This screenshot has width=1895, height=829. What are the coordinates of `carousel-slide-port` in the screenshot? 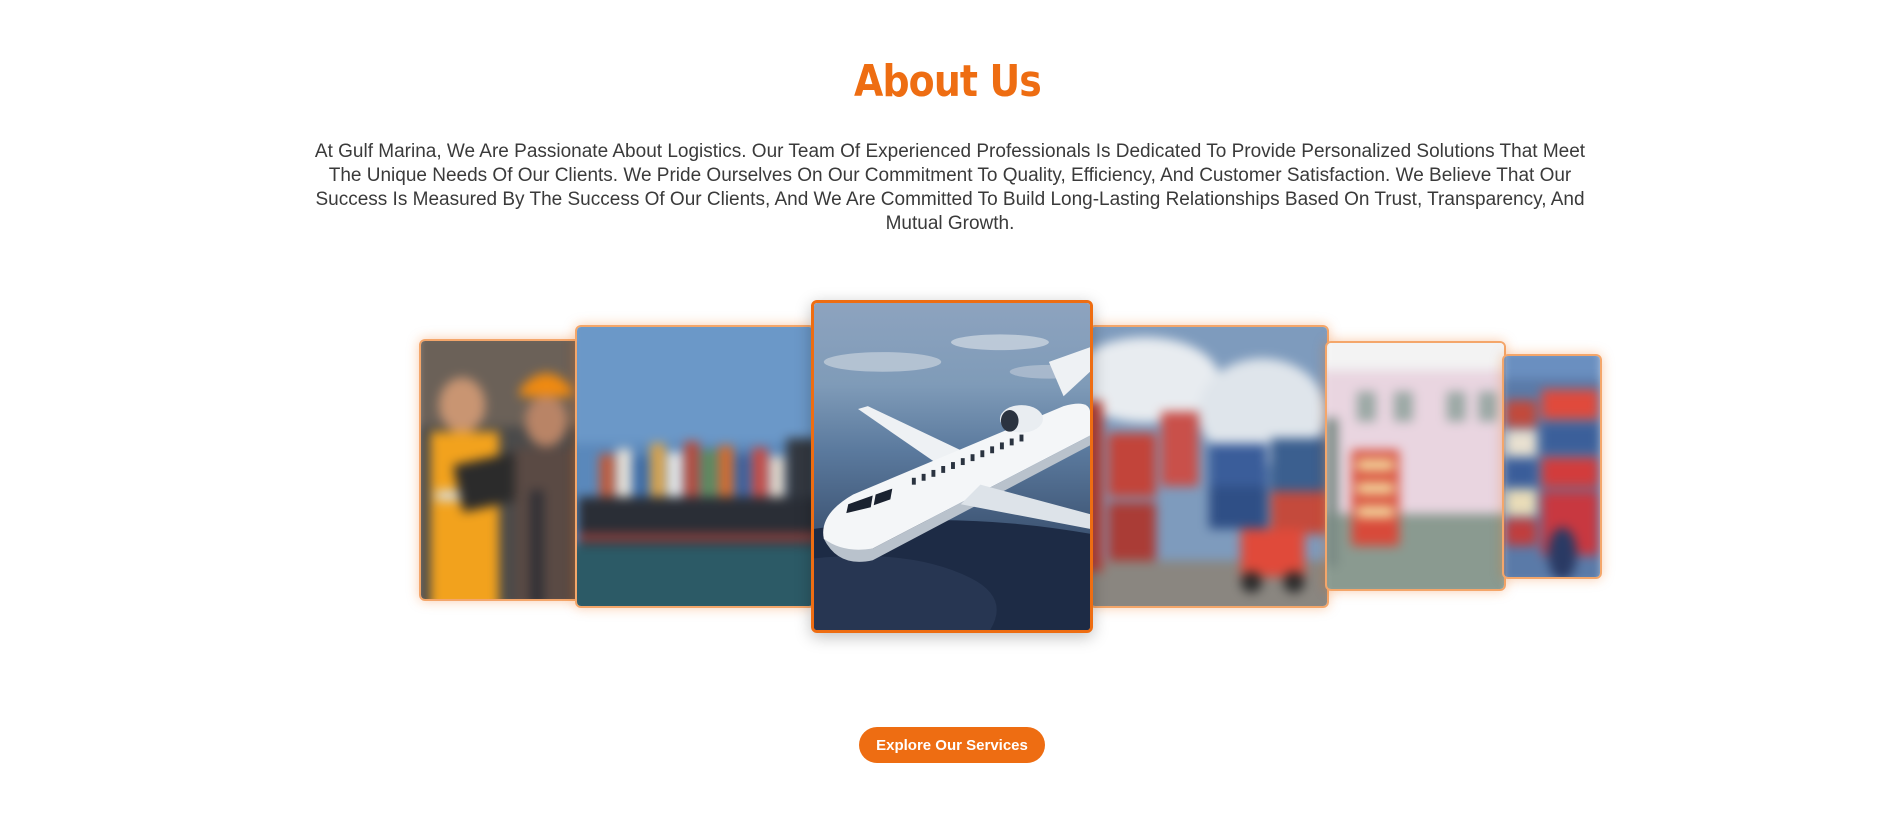 It's located at (1209, 466).